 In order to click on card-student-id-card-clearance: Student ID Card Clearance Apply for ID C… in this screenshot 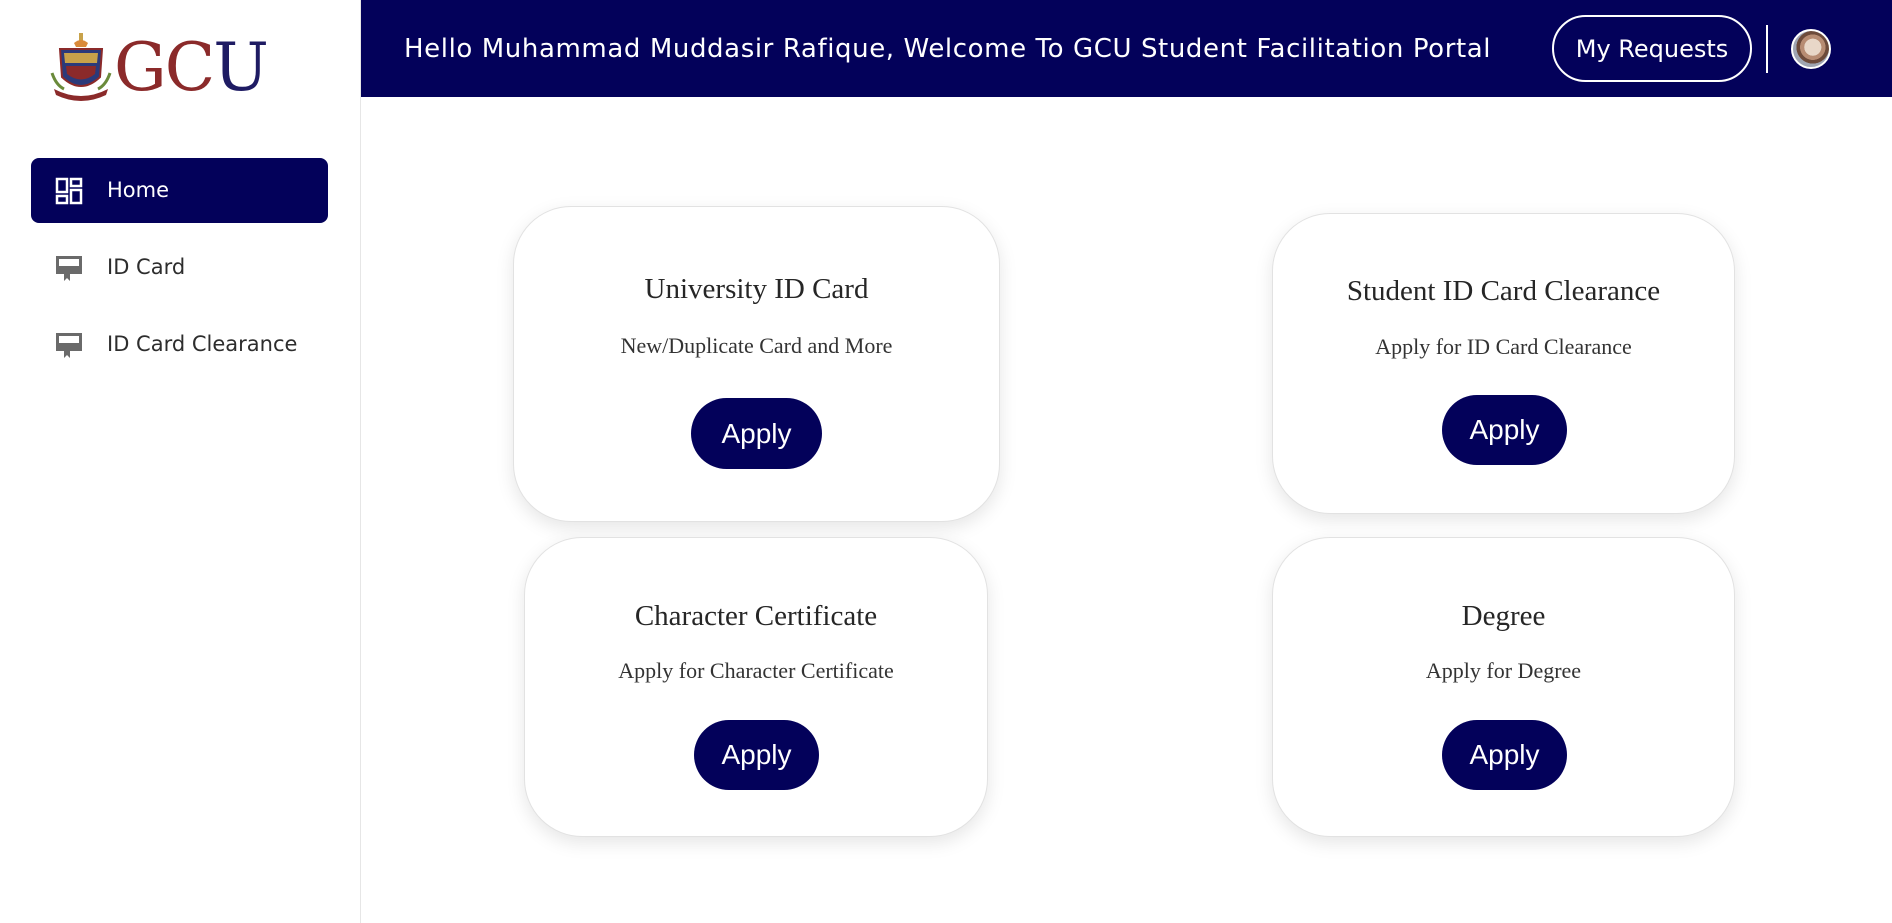, I will do `click(1503, 363)`.